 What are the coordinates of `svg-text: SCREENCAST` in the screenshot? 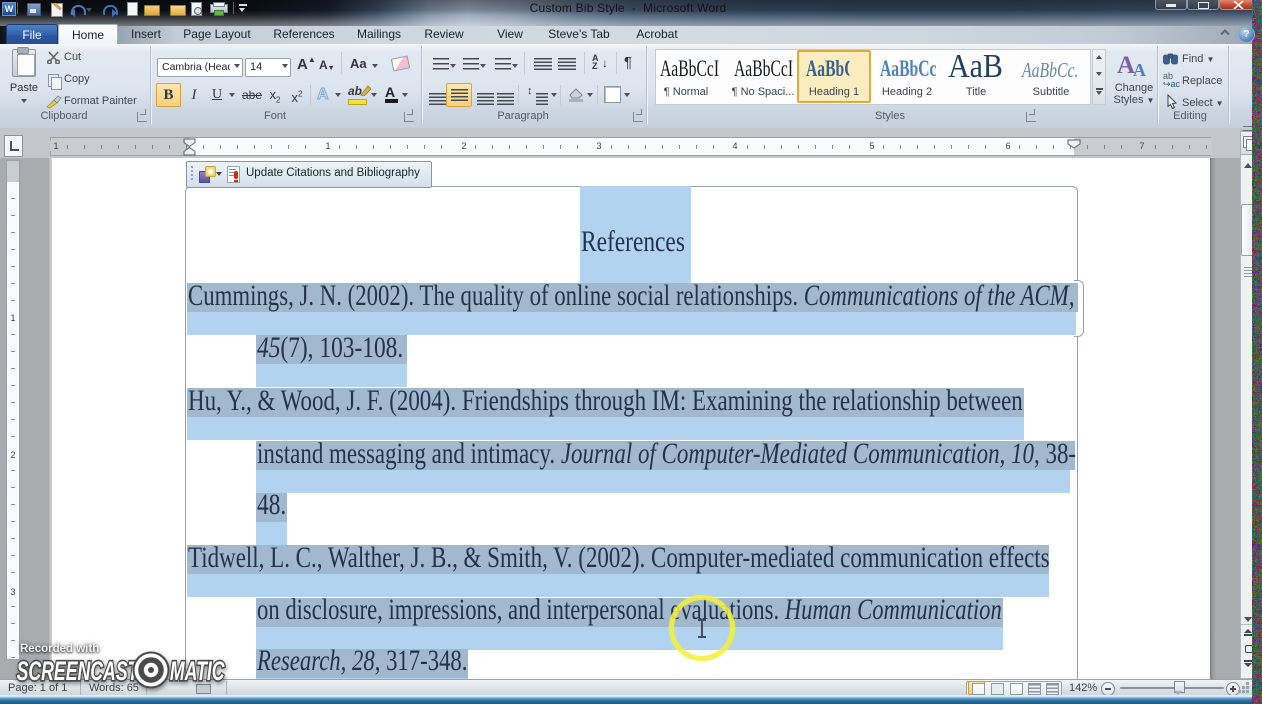 It's located at (78, 670).